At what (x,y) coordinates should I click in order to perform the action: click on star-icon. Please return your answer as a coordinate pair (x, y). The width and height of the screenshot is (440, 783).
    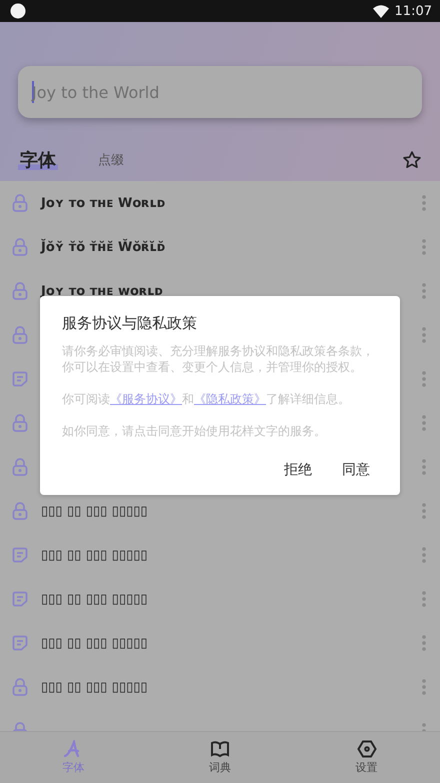
    Looking at the image, I should click on (412, 160).